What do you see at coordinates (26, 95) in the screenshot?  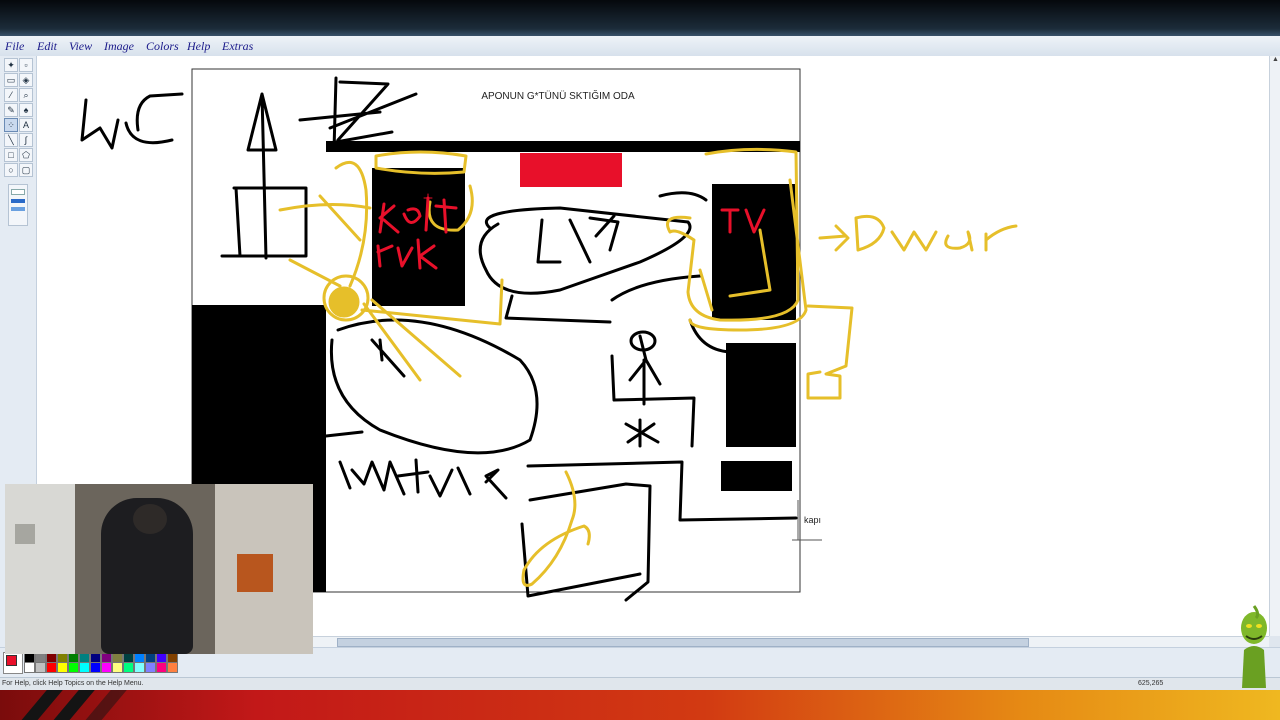 I see `magnifier-icon: ⌕` at bounding box center [26, 95].